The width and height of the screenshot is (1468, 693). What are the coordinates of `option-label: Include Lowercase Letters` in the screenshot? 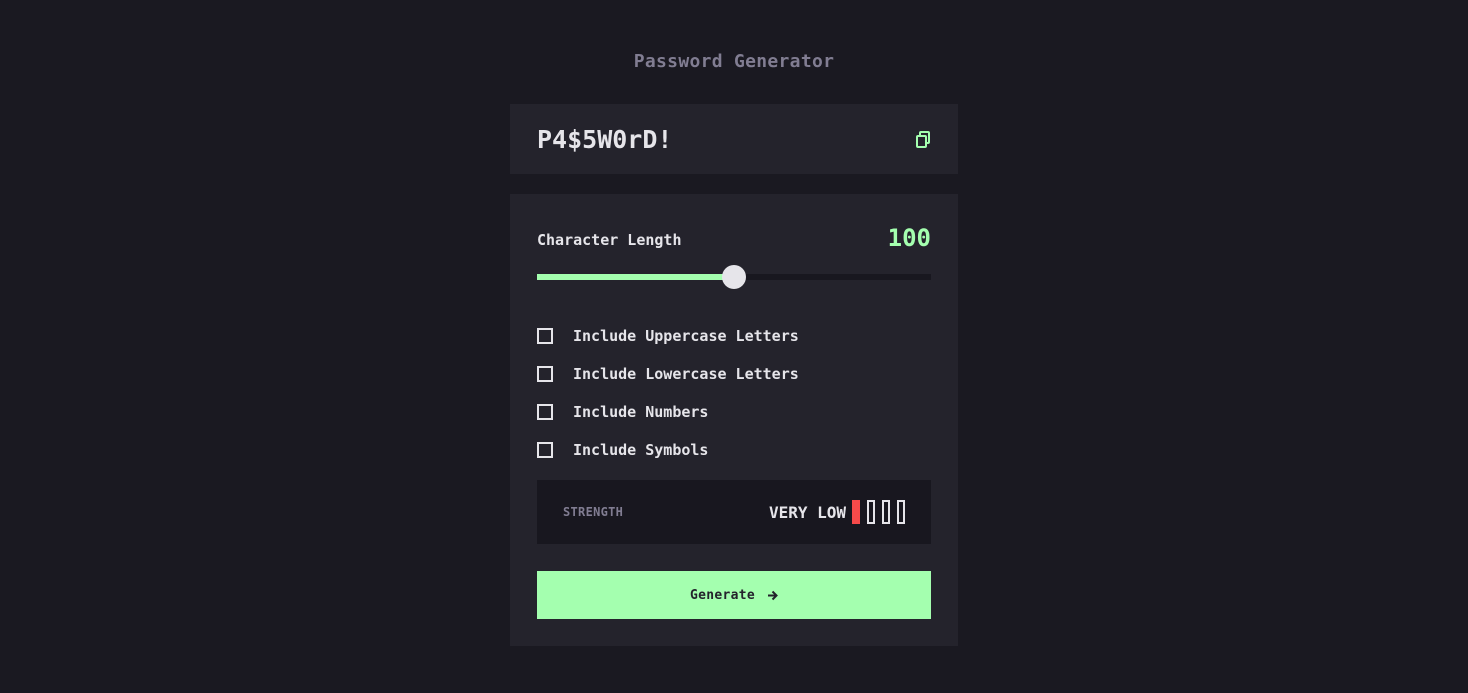 It's located at (686, 374).